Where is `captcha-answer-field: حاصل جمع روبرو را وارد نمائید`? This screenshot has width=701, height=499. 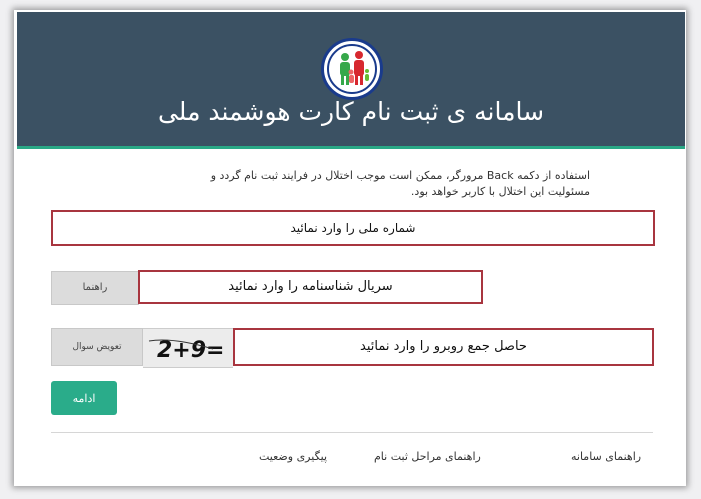
captcha-answer-field: حاصل جمع روبرو را وارد نمائید is located at coordinates (443, 347).